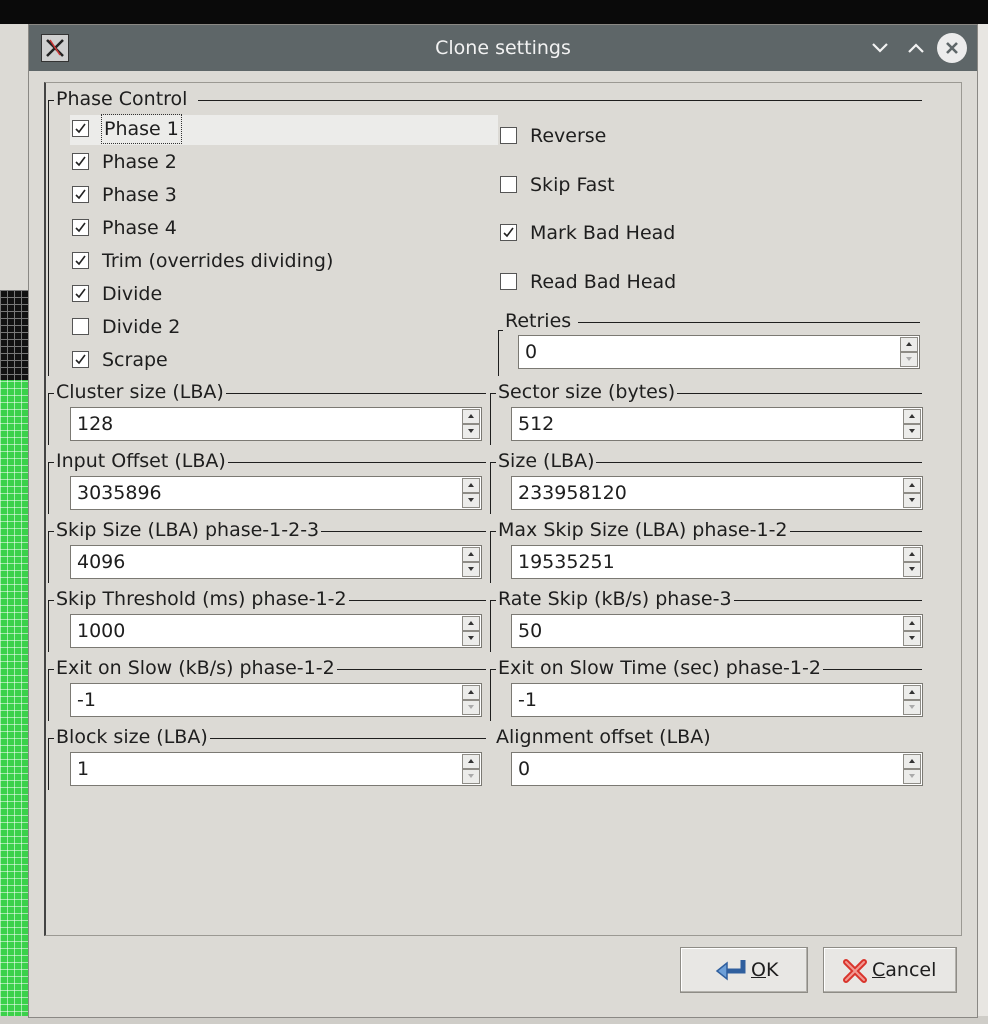 The image size is (988, 1024). I want to click on cancel-button: Cancel, so click(890, 970).